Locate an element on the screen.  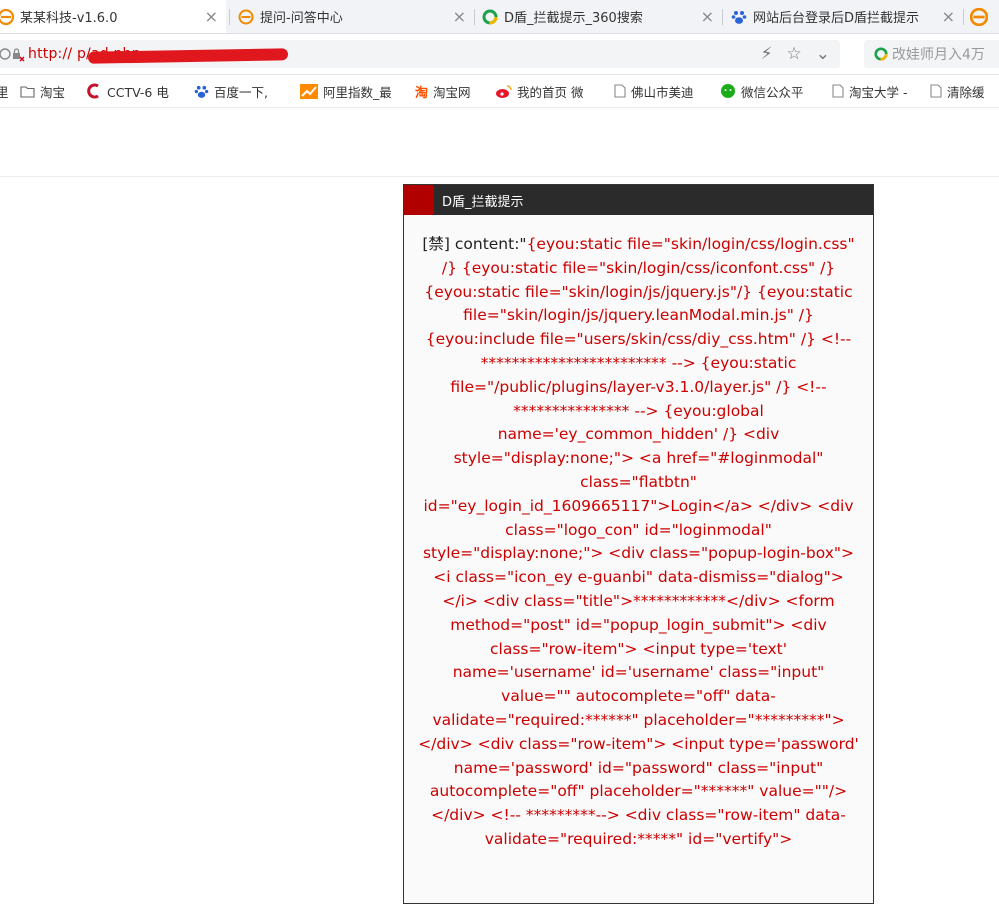
bookmark-label: 清除缓 is located at coordinates (966, 92).